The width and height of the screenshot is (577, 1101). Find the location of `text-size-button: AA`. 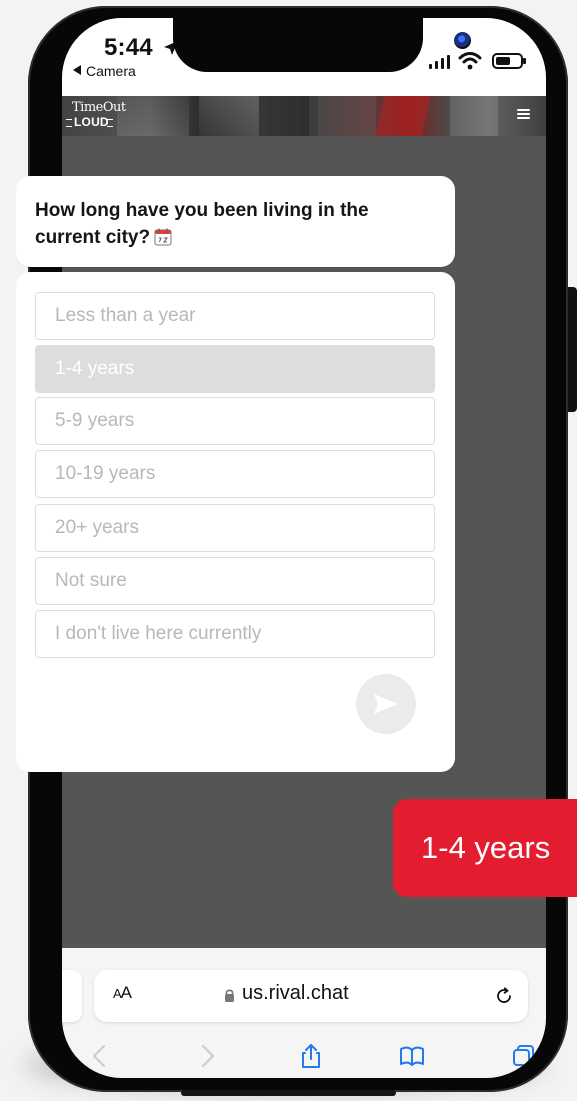

text-size-button: AA is located at coordinates (122, 993).